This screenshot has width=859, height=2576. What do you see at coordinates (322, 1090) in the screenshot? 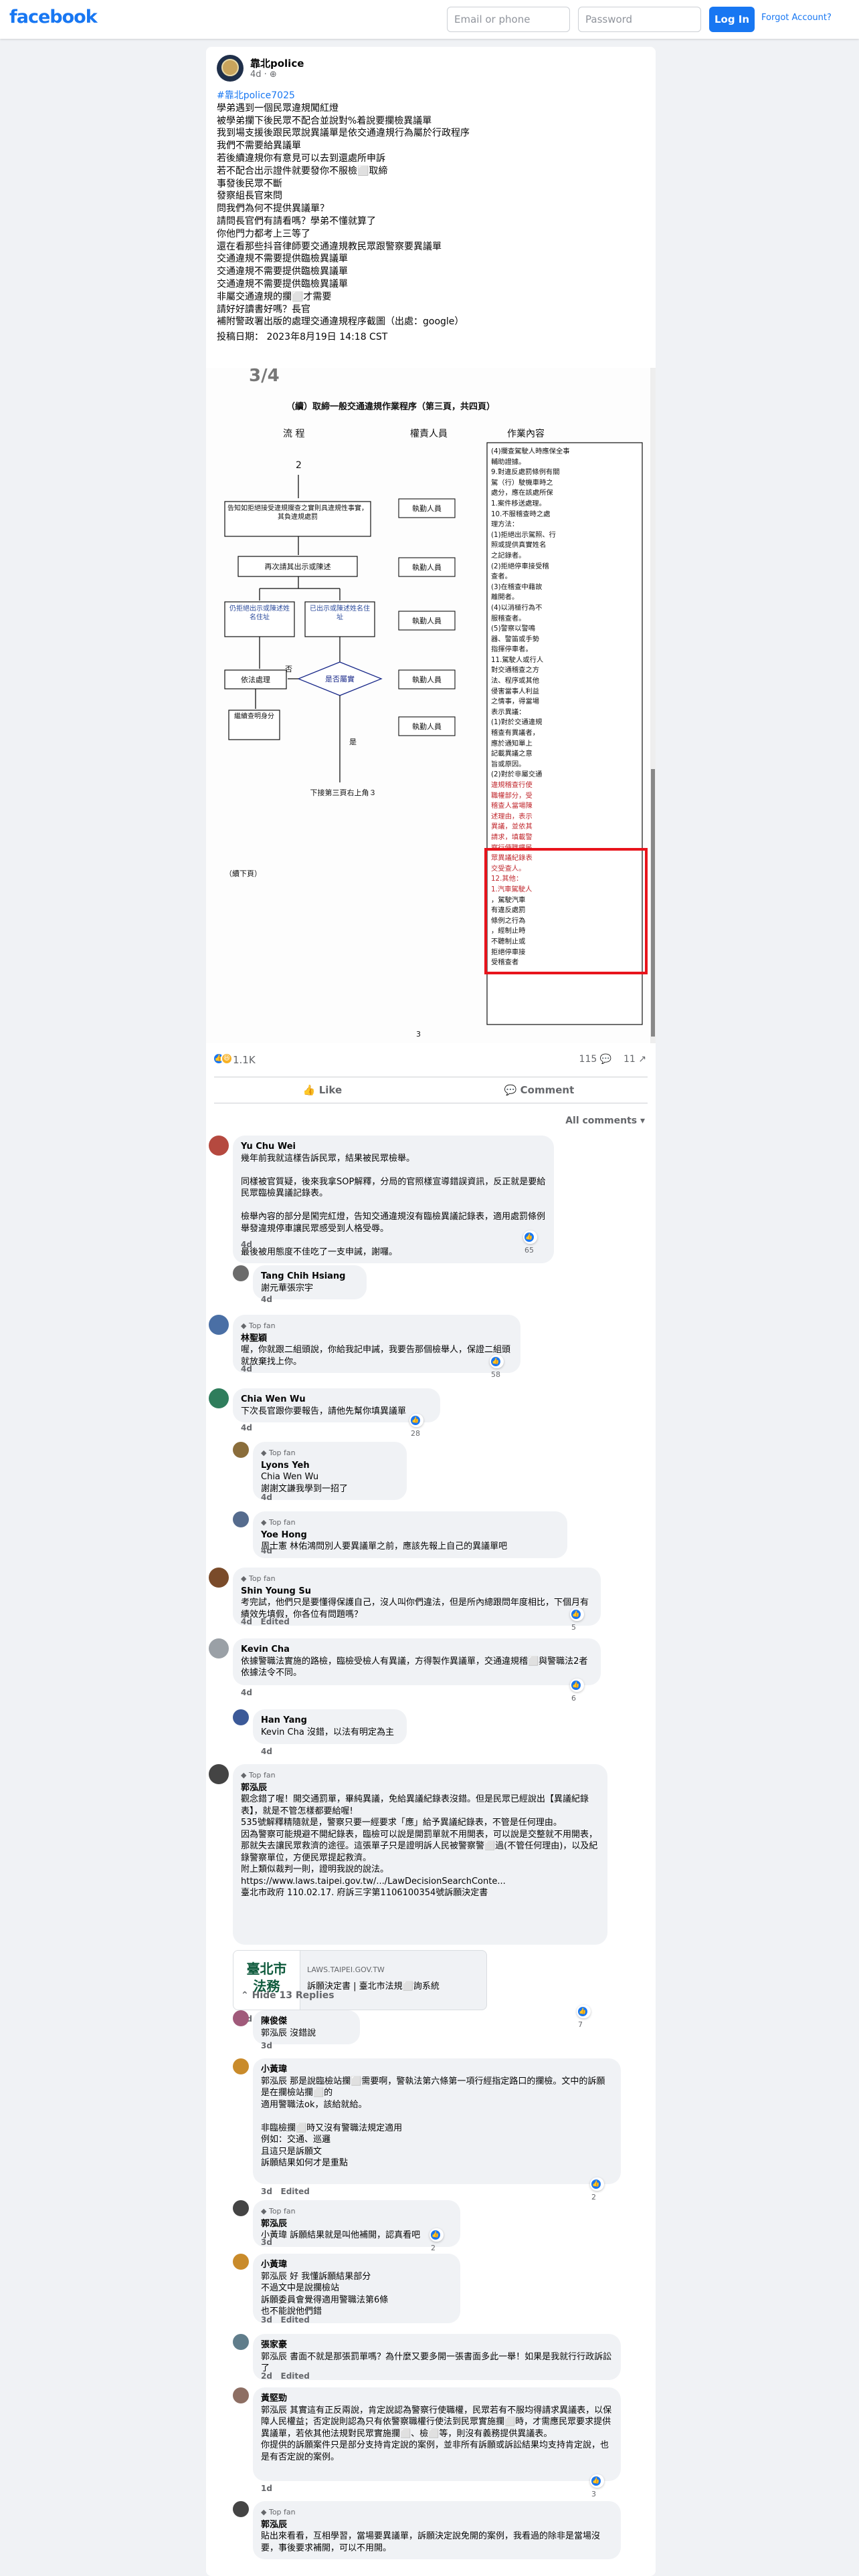
I see `like-button: 👍 Like` at bounding box center [322, 1090].